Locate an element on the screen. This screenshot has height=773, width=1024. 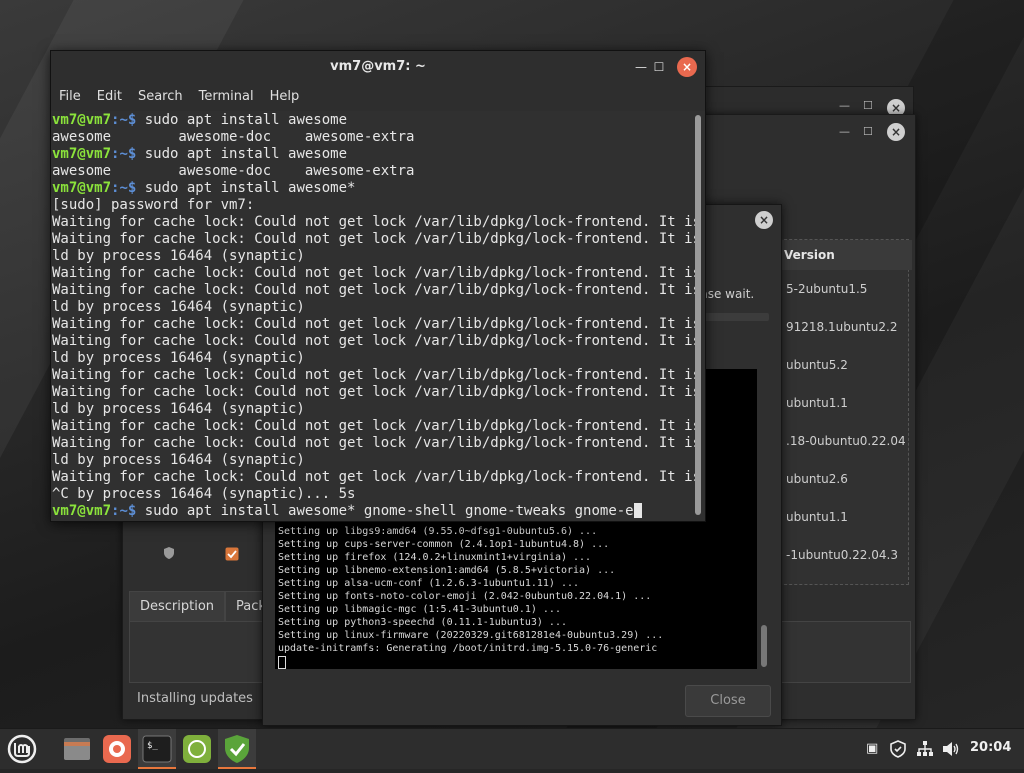
version-cell: 5-2ubuntu1.5 is located at coordinates (826, 289).